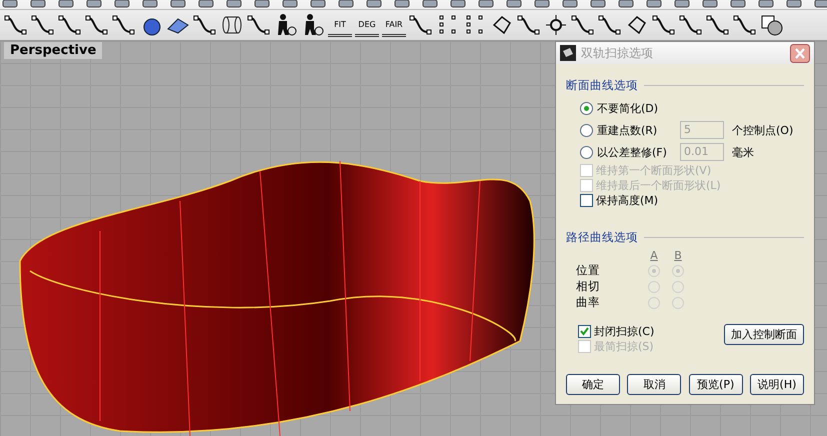 This screenshot has height=436, width=827. What do you see at coordinates (394, 24) in the screenshot?
I see `toolbar-button: FAIR` at bounding box center [394, 24].